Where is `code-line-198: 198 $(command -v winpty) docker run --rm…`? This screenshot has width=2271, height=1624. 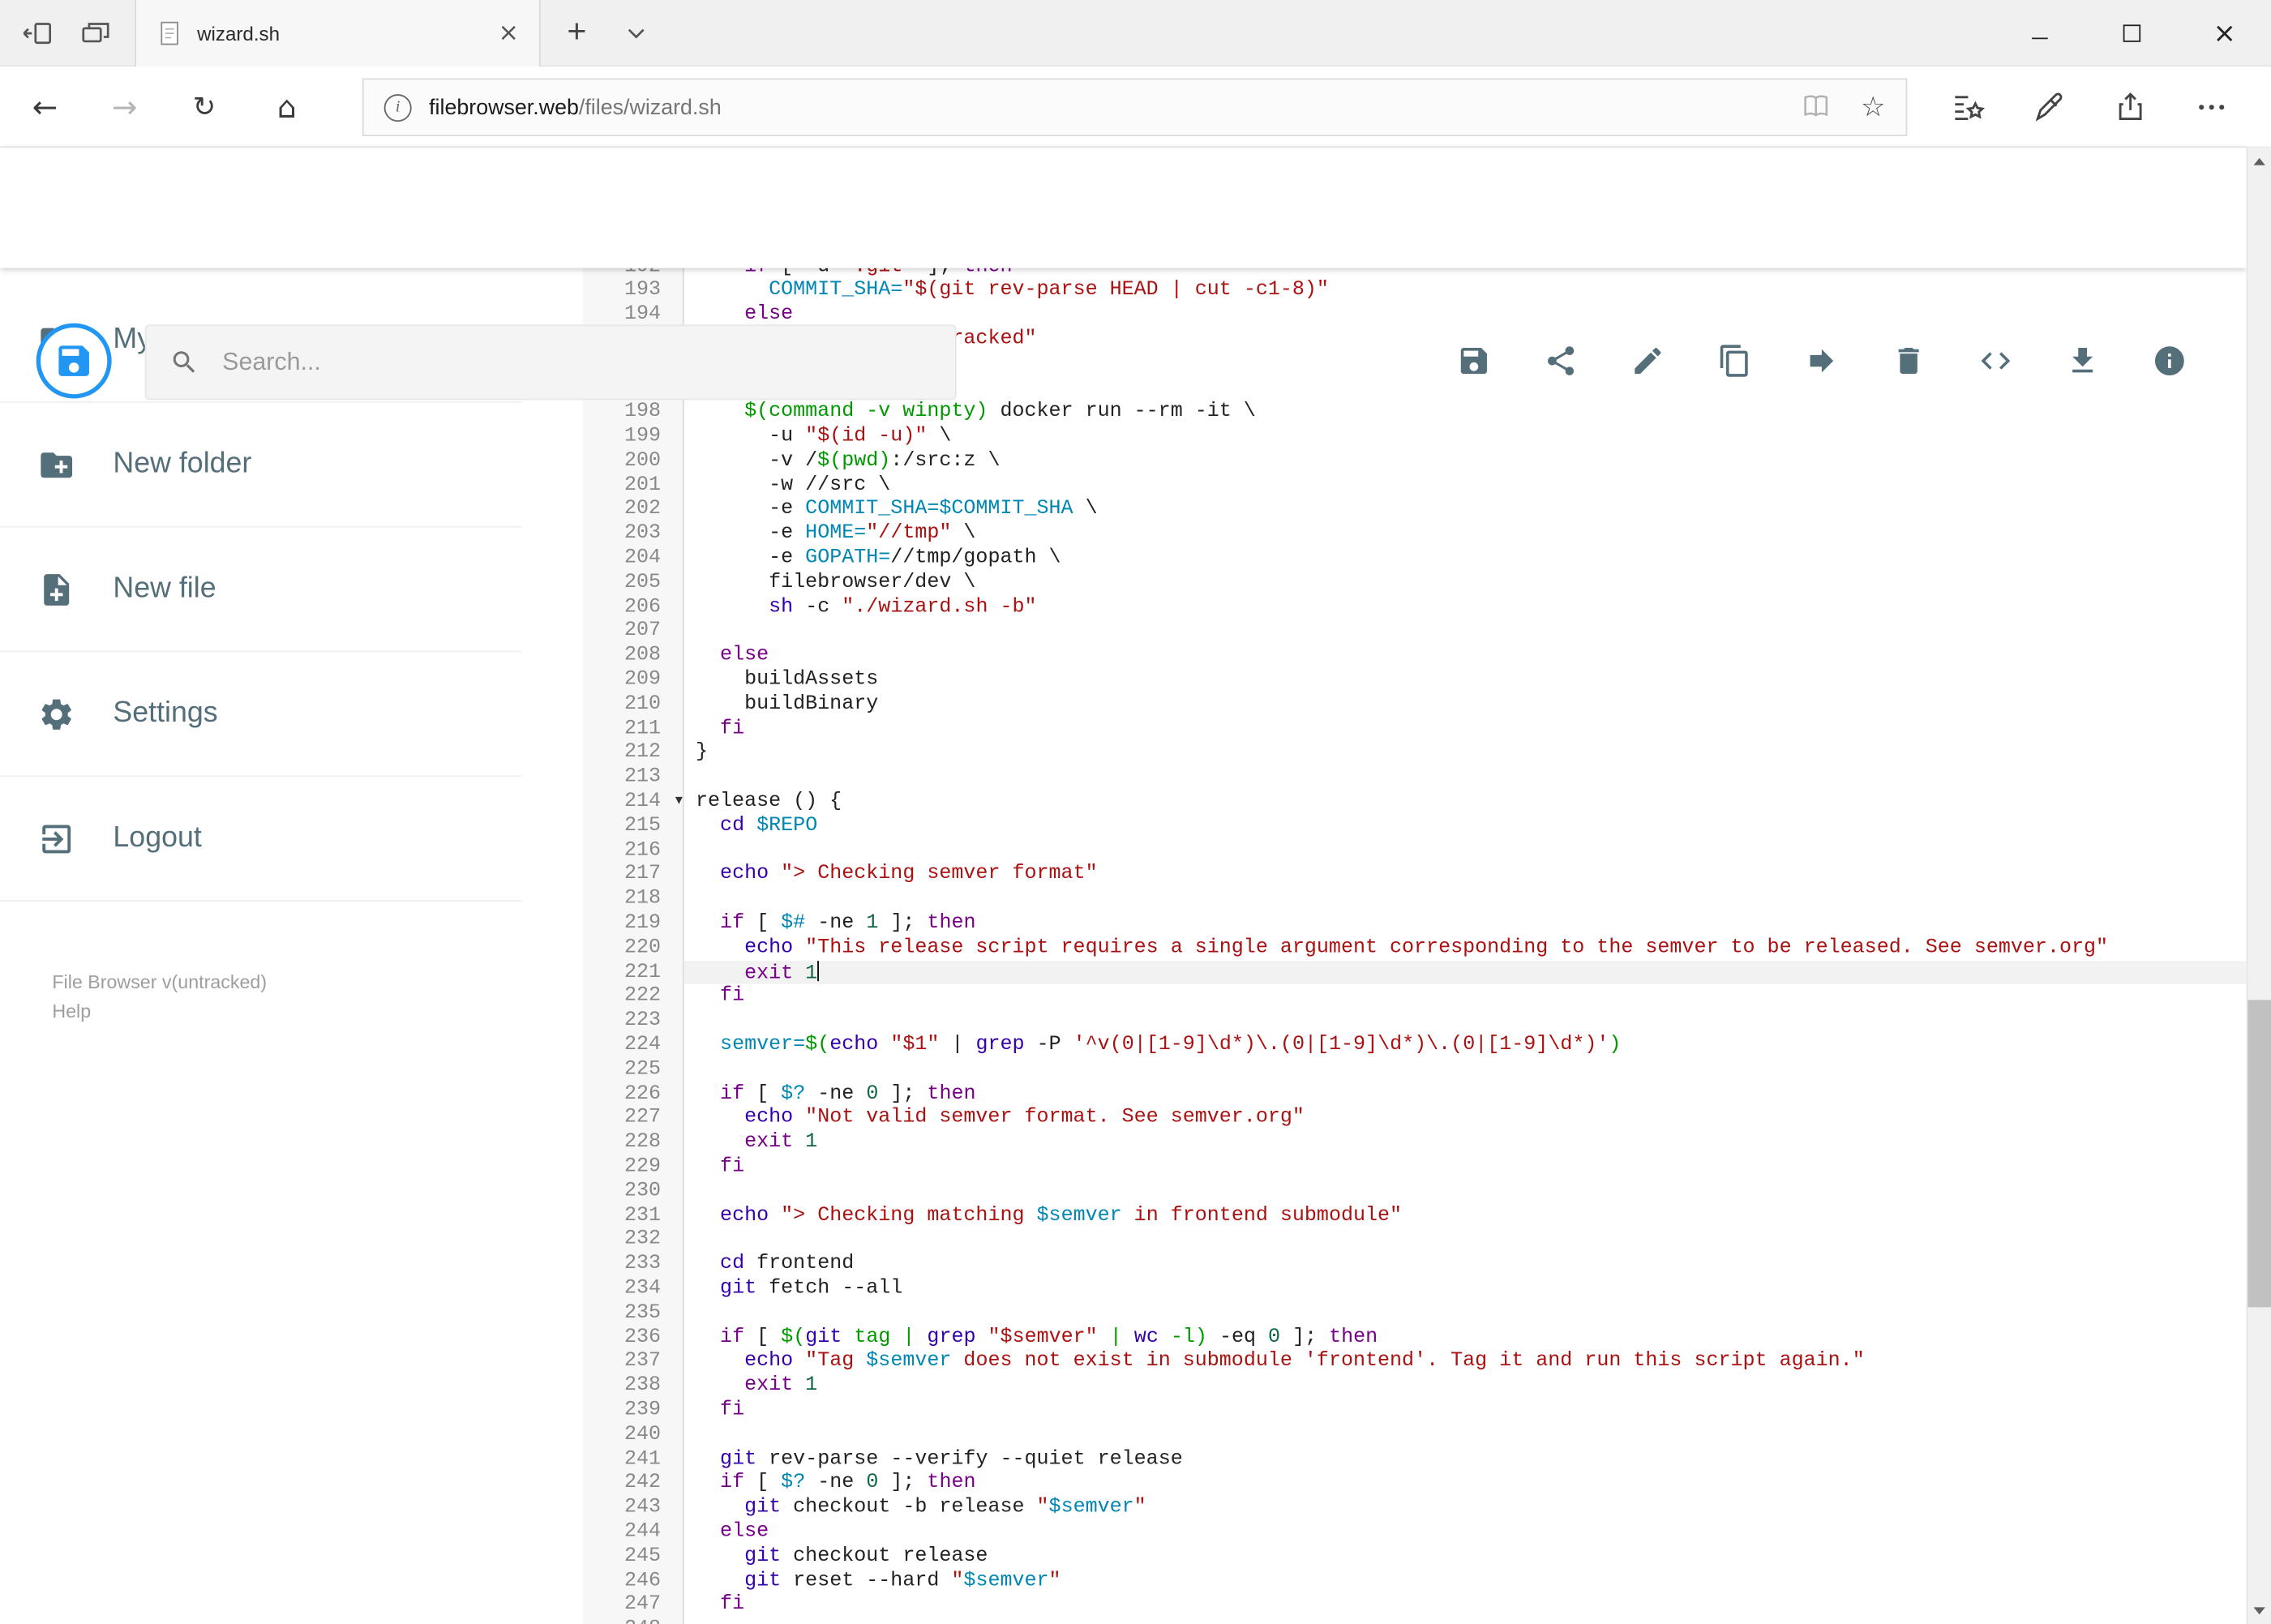 code-line-198: 198 $(command -v winpty) docker run --rm… is located at coordinates (1415, 413).